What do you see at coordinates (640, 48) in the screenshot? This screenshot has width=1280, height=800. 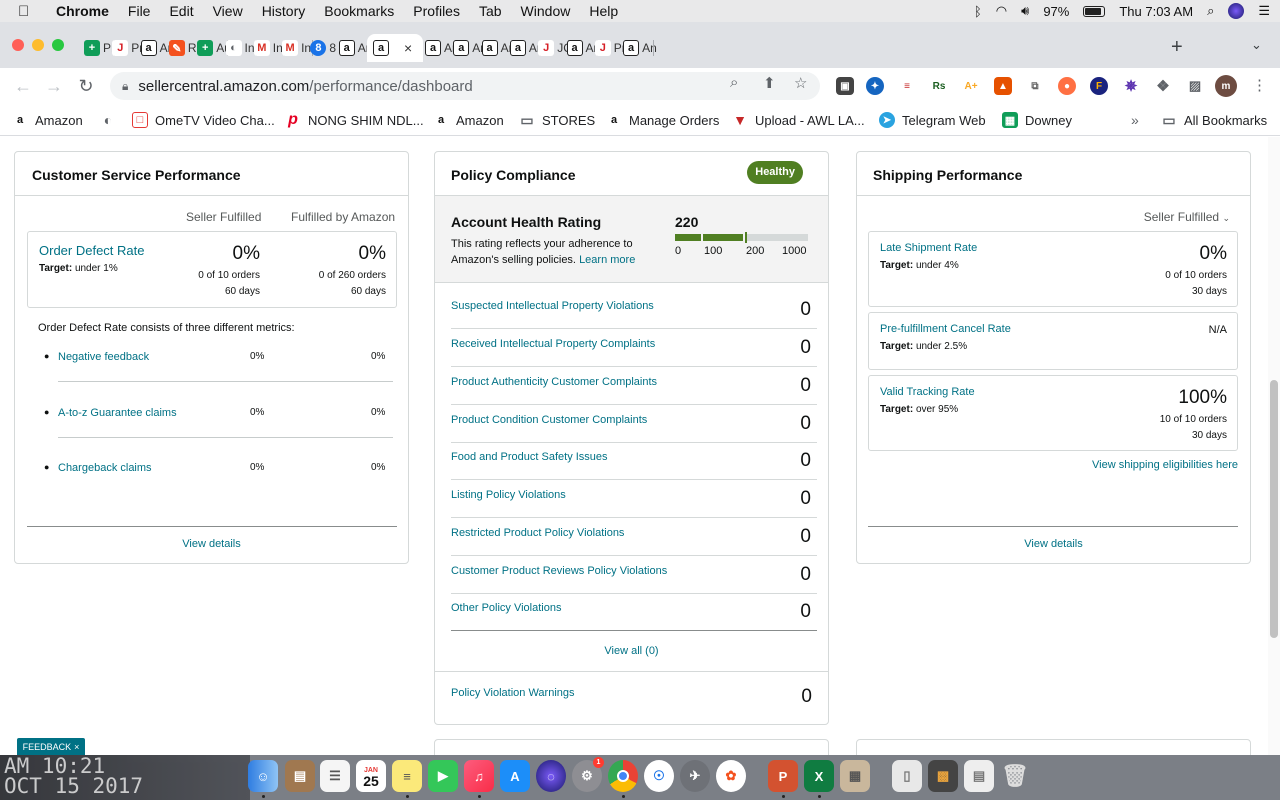 I see `tab: a An` at bounding box center [640, 48].